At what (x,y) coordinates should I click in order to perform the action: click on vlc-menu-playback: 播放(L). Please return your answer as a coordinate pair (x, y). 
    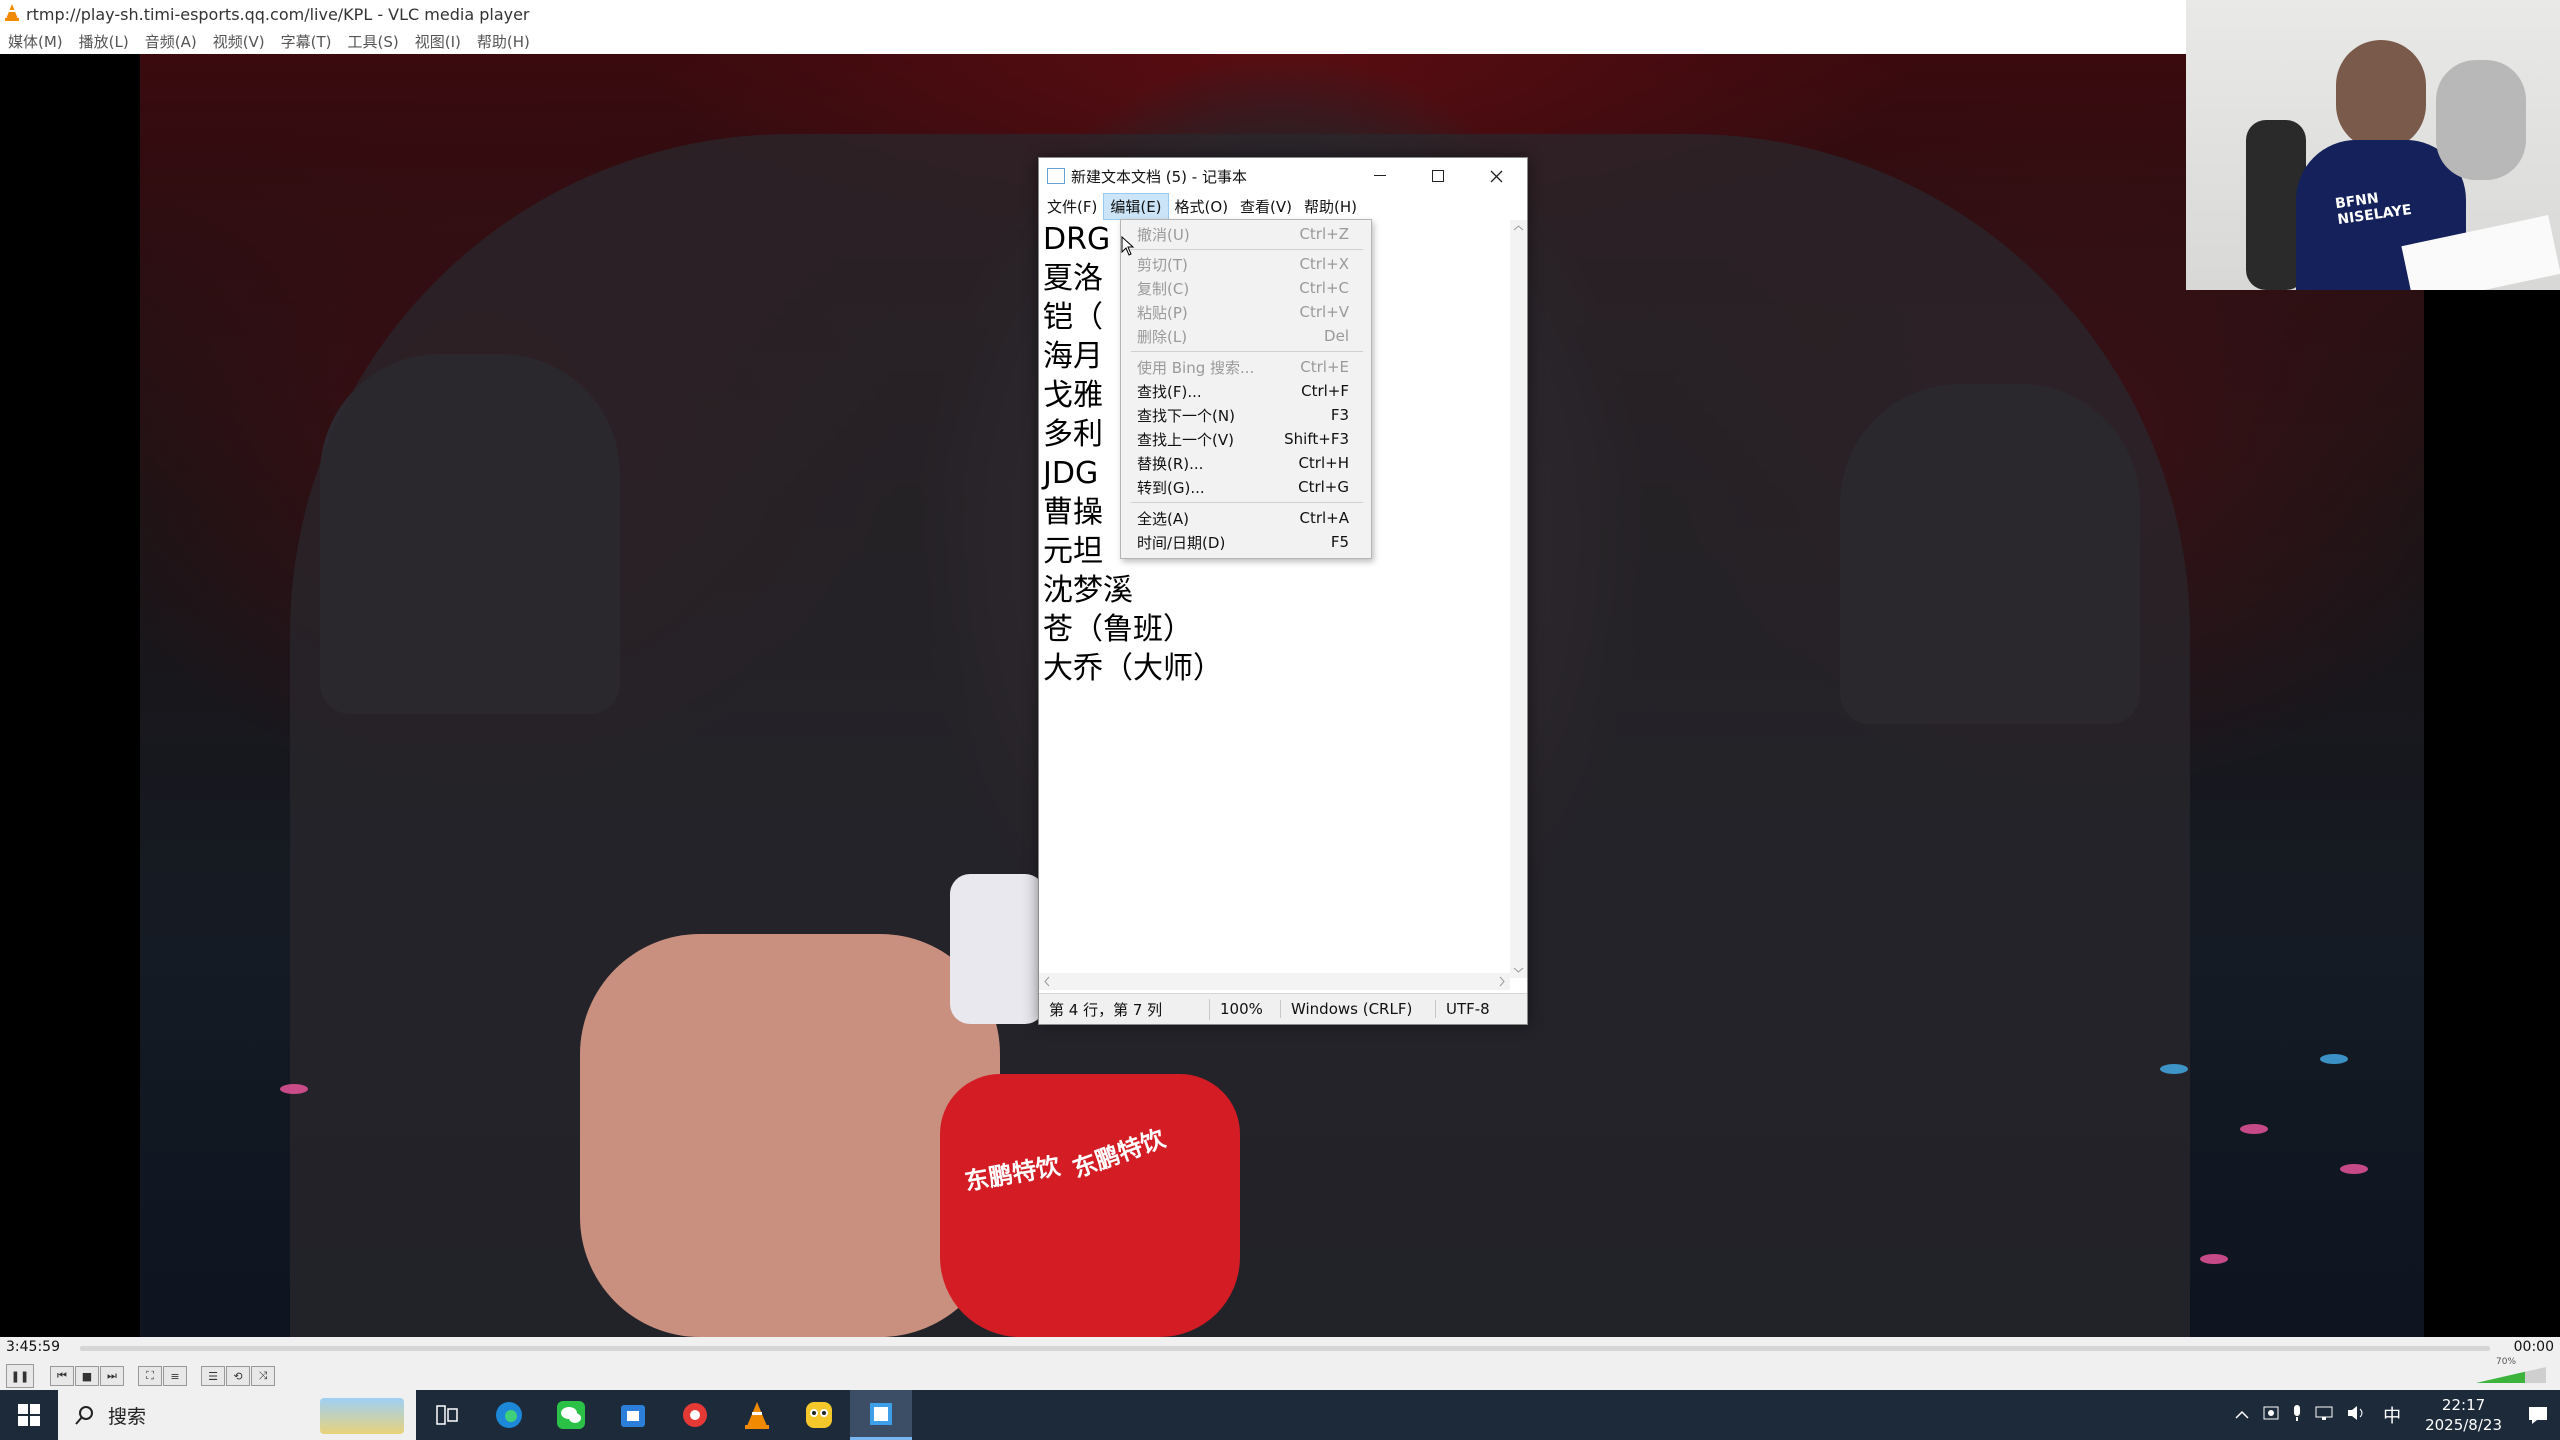
    Looking at the image, I should click on (104, 41).